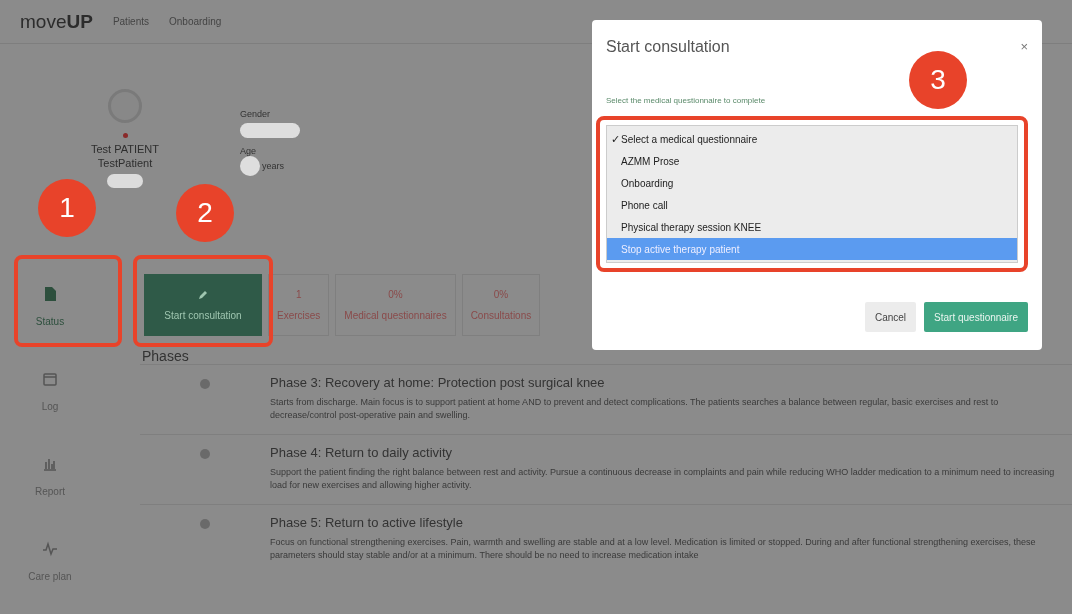  What do you see at coordinates (686, 100) in the screenshot?
I see `dialog-prompt: Select the medical questionnaire to complete` at bounding box center [686, 100].